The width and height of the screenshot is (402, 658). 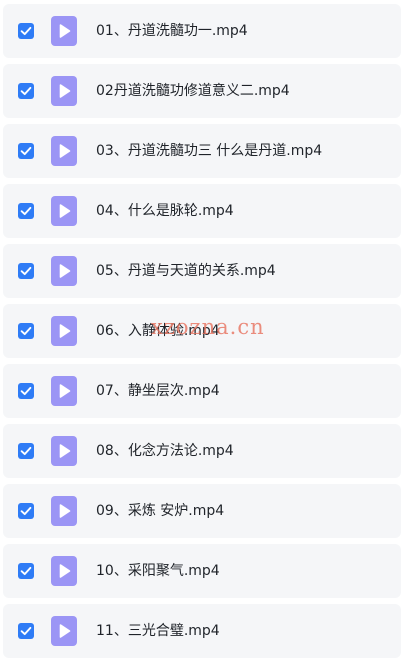 I want to click on file-row: 03、丹道洗髓功三 什么是丹道.mp4, so click(x=202, y=151).